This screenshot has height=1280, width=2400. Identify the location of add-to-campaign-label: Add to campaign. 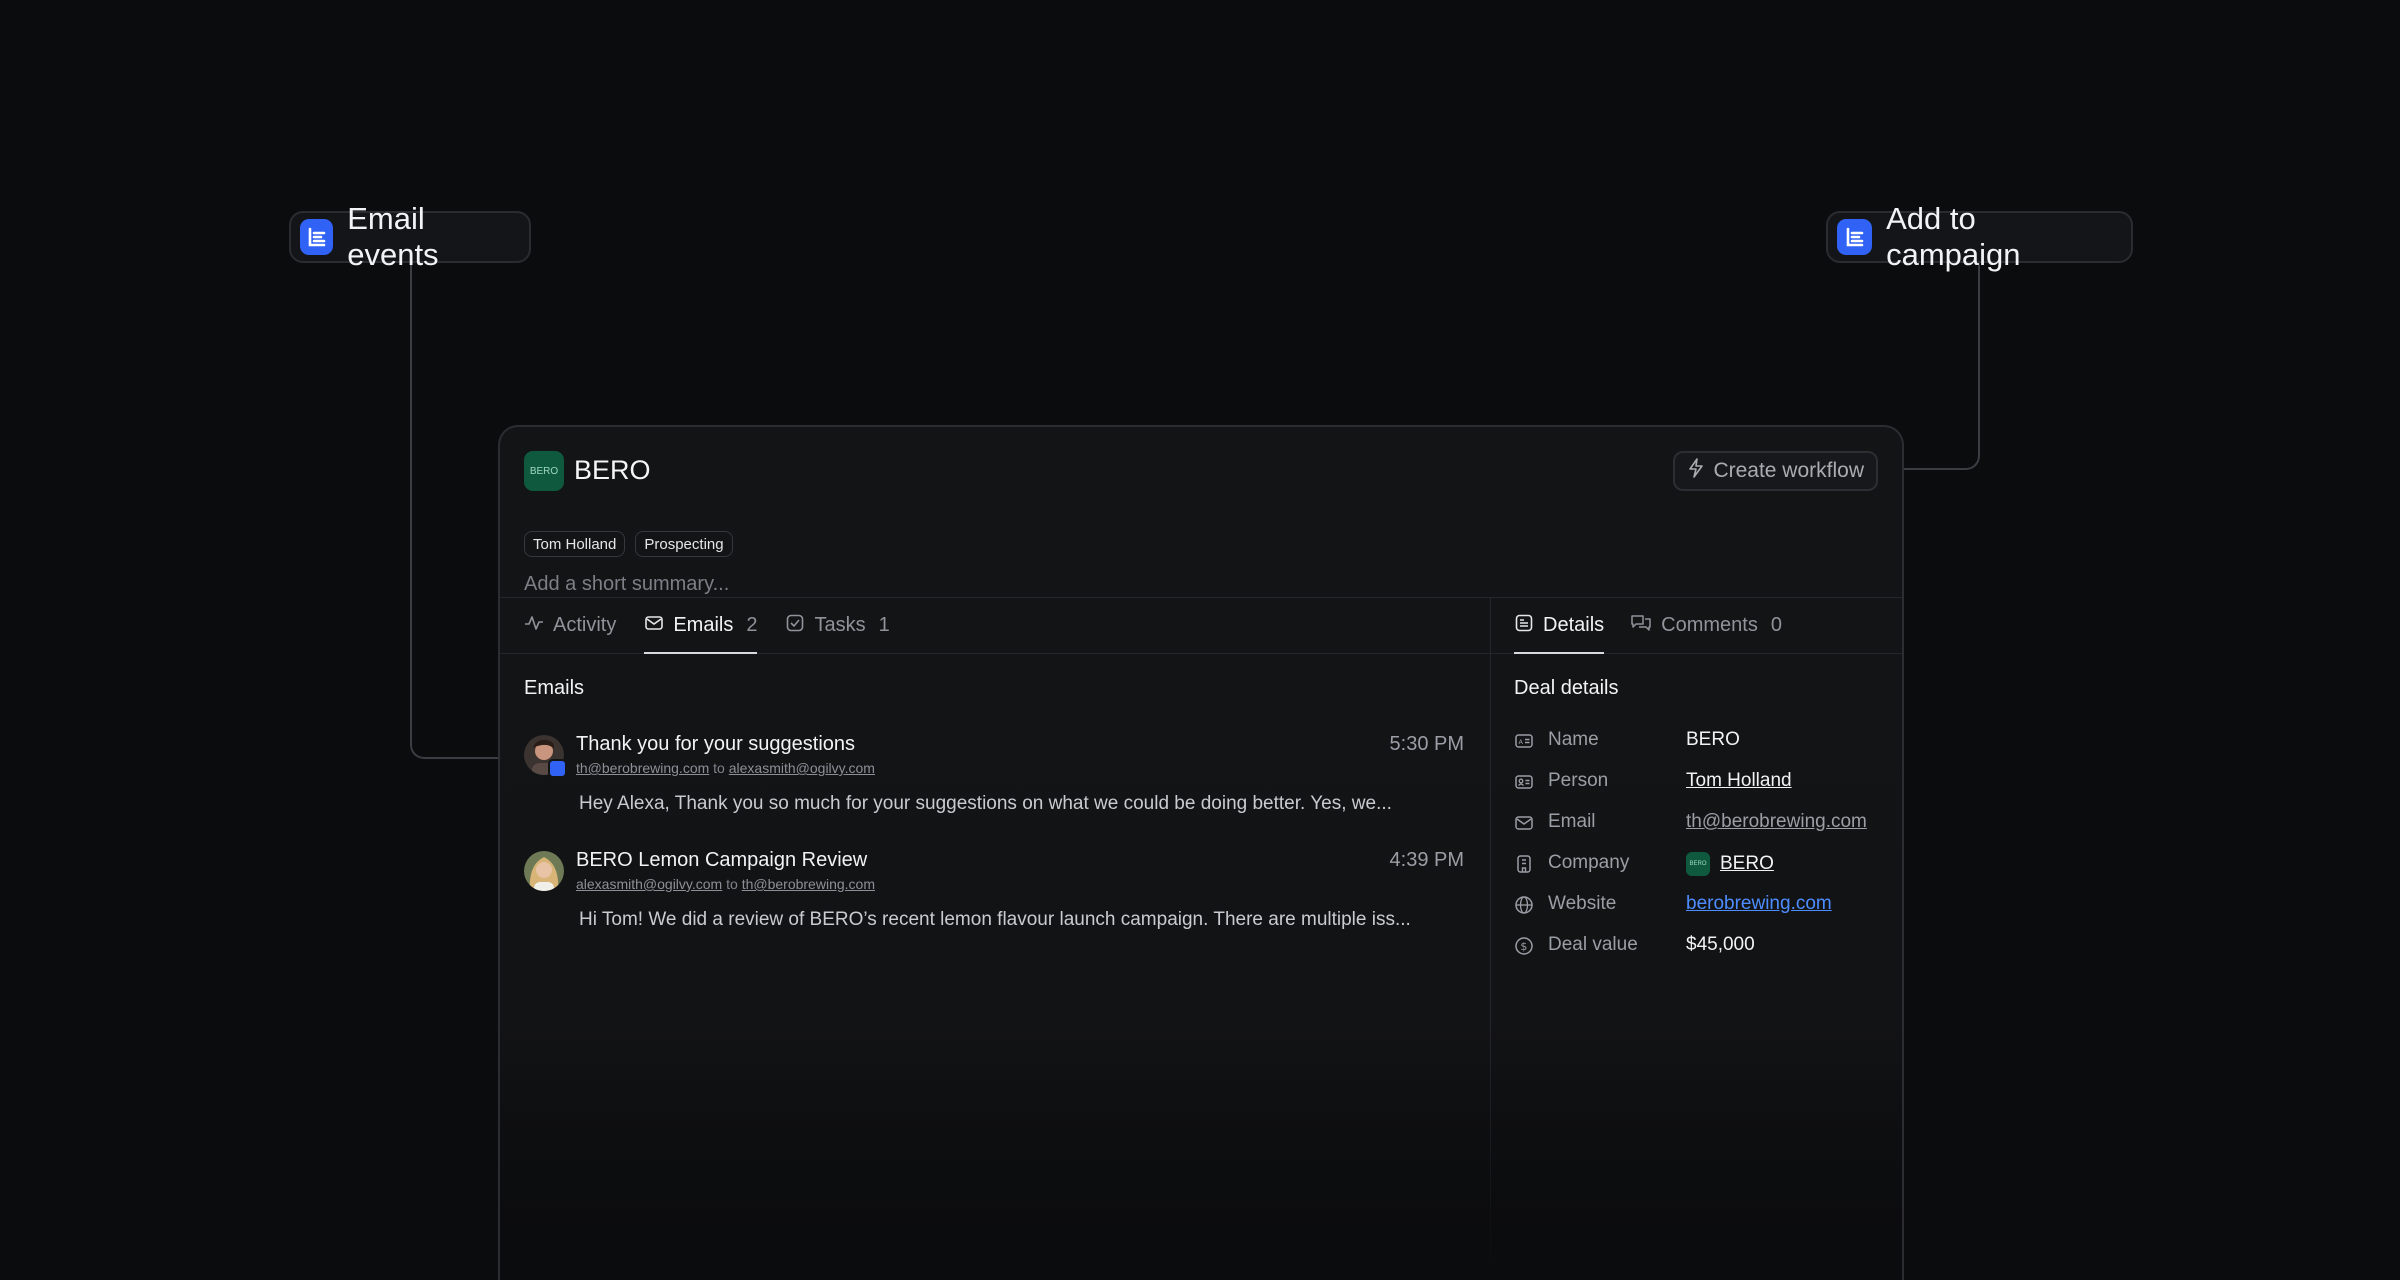
(1953, 236).